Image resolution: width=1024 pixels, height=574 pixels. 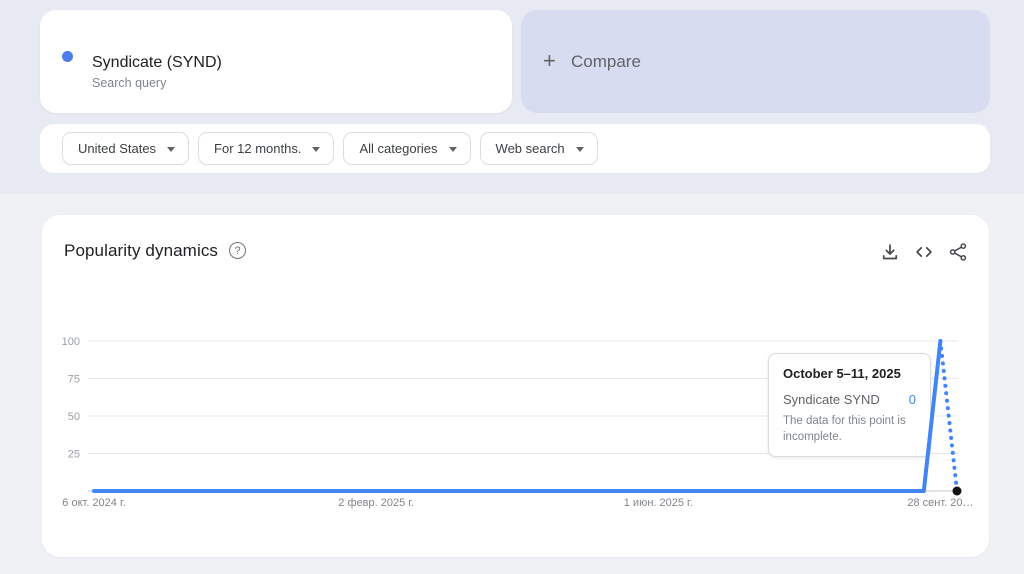 I want to click on tooltip-series-label: Syndicate SYND, so click(x=831, y=399).